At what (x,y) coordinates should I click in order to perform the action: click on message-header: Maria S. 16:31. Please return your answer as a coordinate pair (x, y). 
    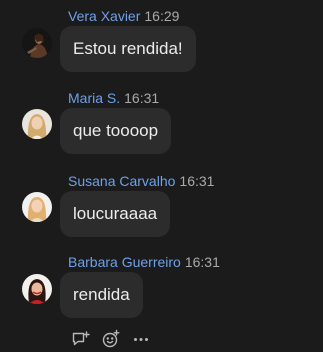
    Looking at the image, I should click on (113, 98).